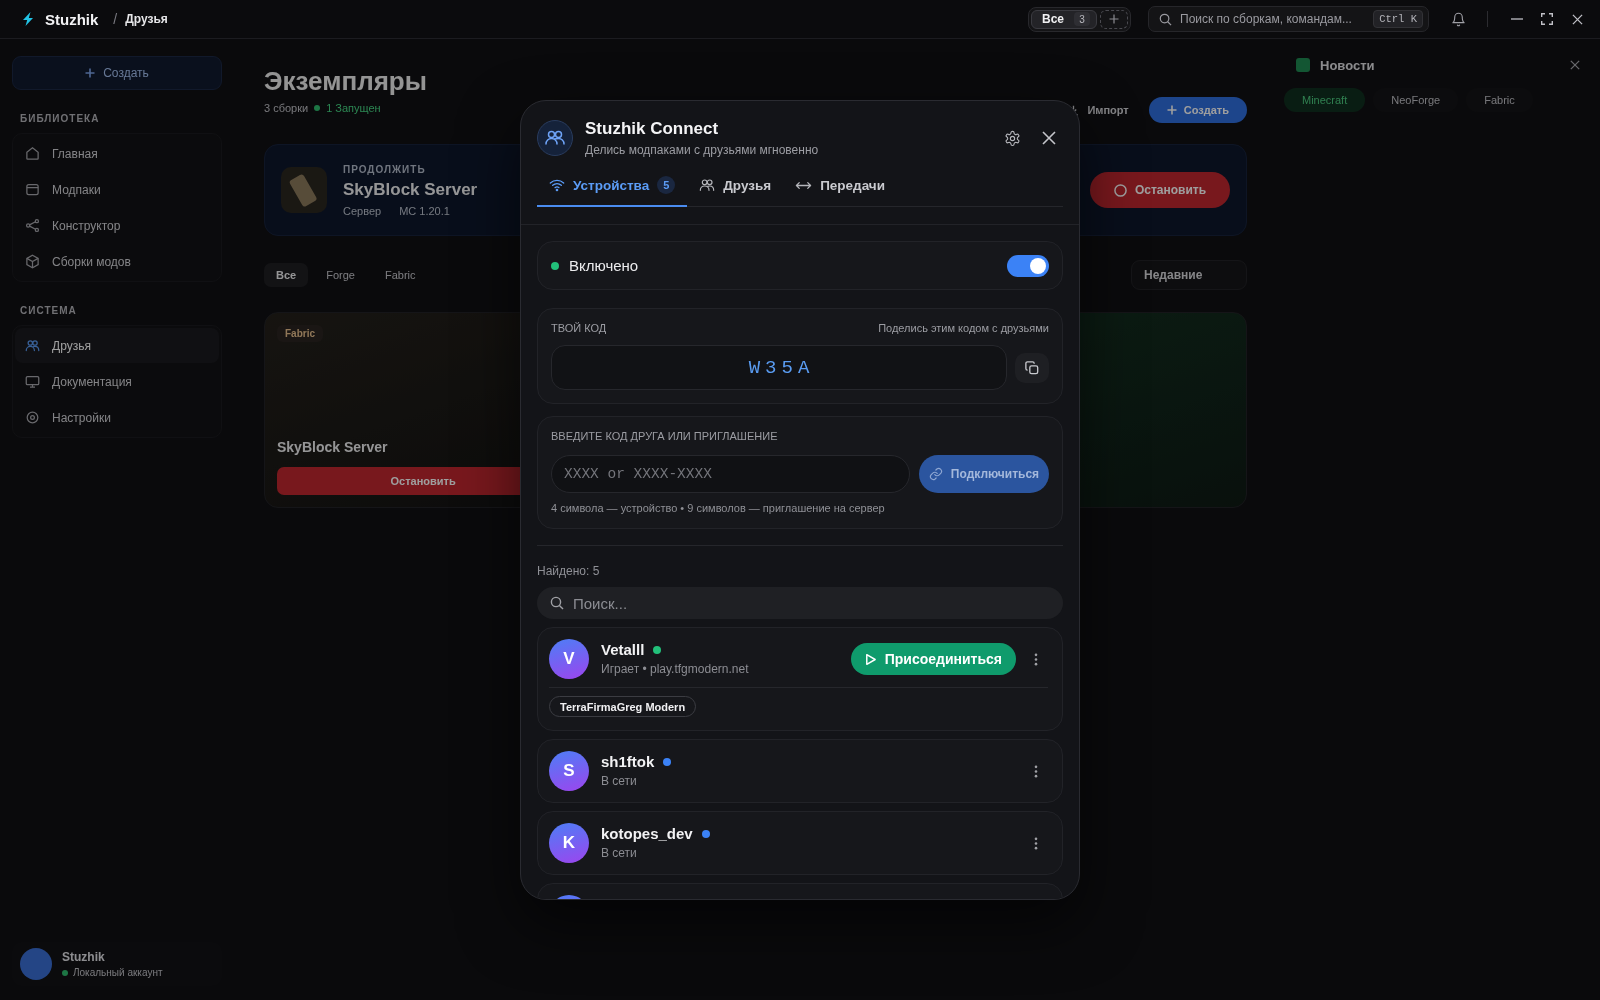 Image resolution: width=1600 pixels, height=1000 pixels. I want to click on modpack-artwork, so click(304, 190).